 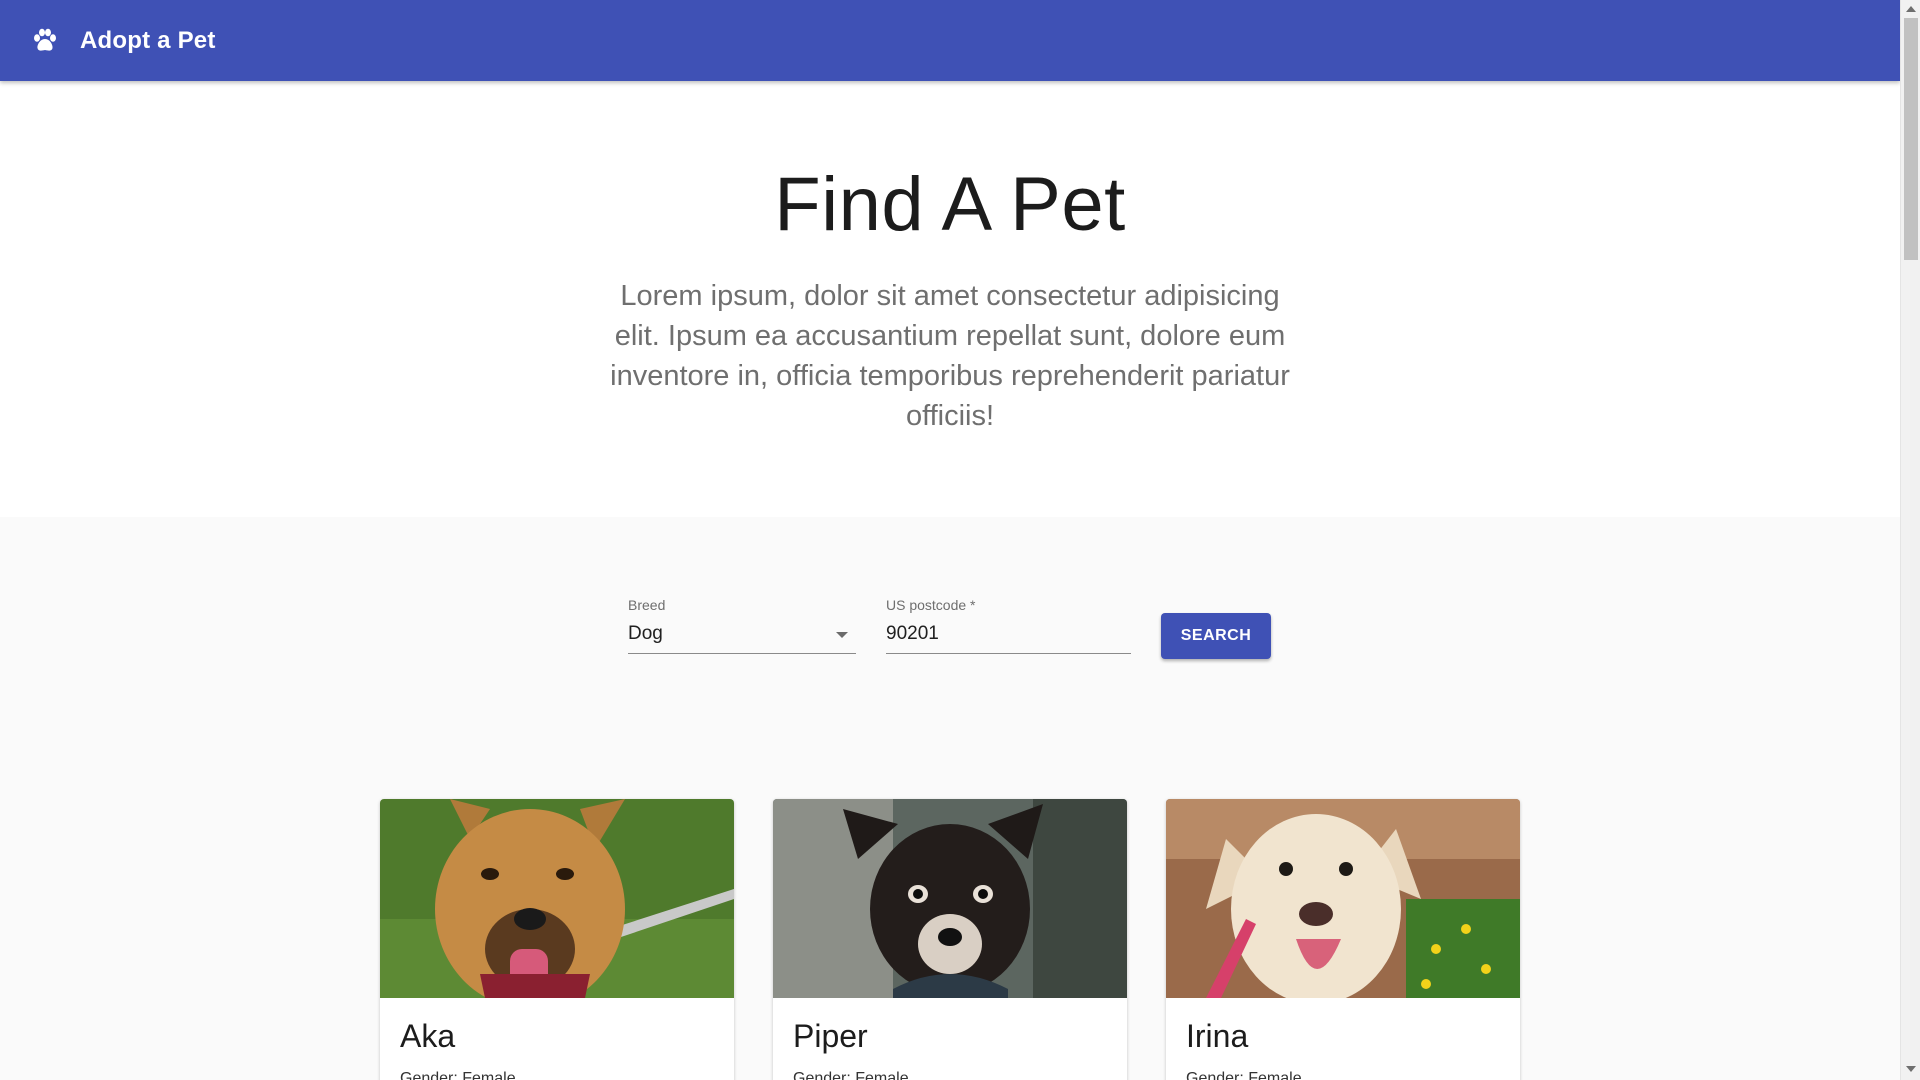 I want to click on pet-name: Irina, so click(x=1217, y=1036).